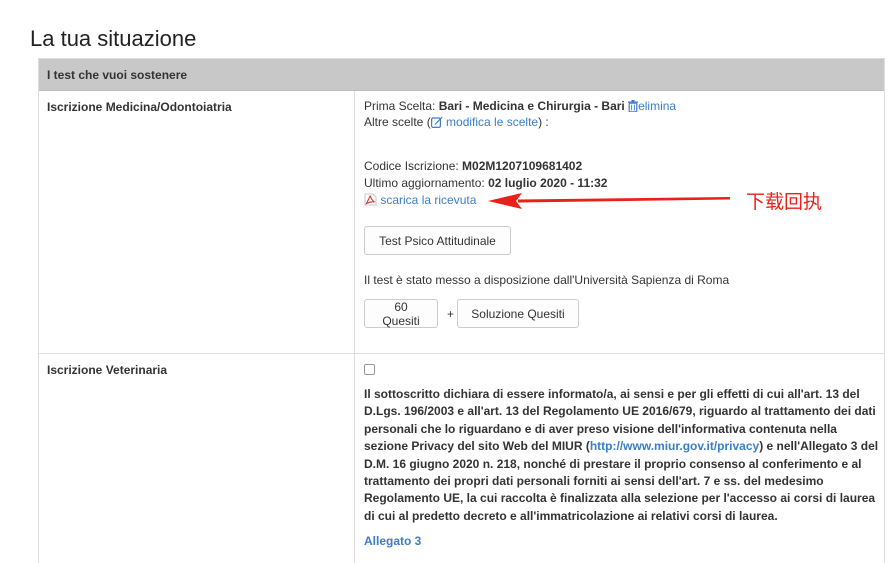 This screenshot has height=563, width=890. I want to click on modify-choices-link: modifica le scelte, so click(492, 122).